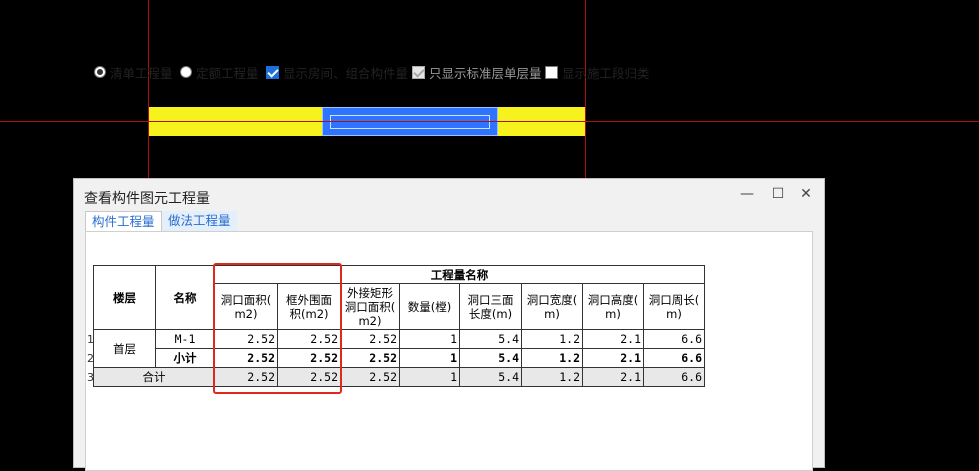 This screenshot has width=979, height=471. I want to click on radio-empty-icon, so click(186, 72).